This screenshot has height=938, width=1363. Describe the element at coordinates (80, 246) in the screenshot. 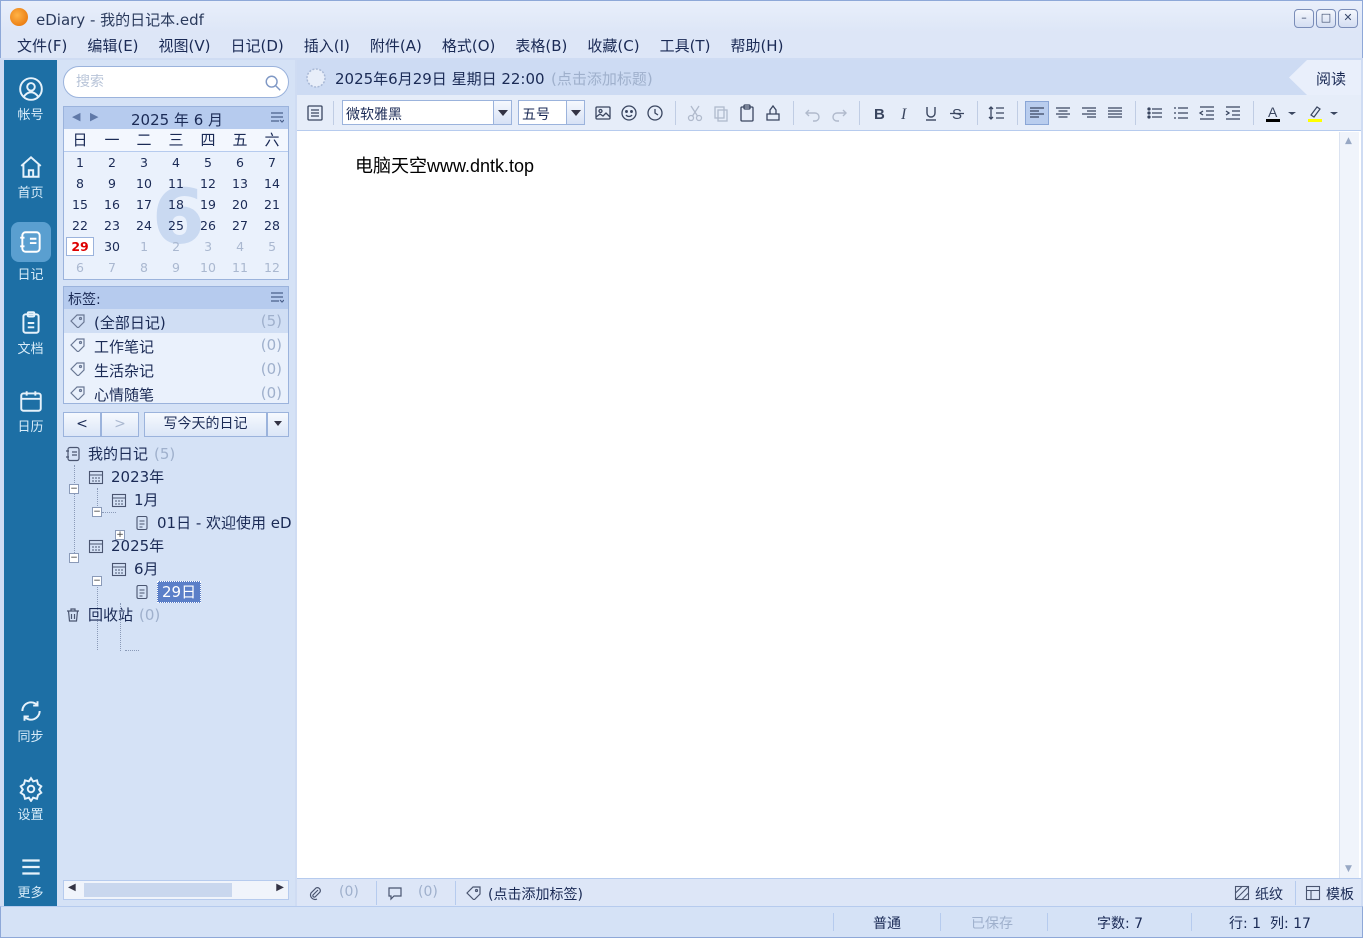

I see `calendar-day: 29` at that location.